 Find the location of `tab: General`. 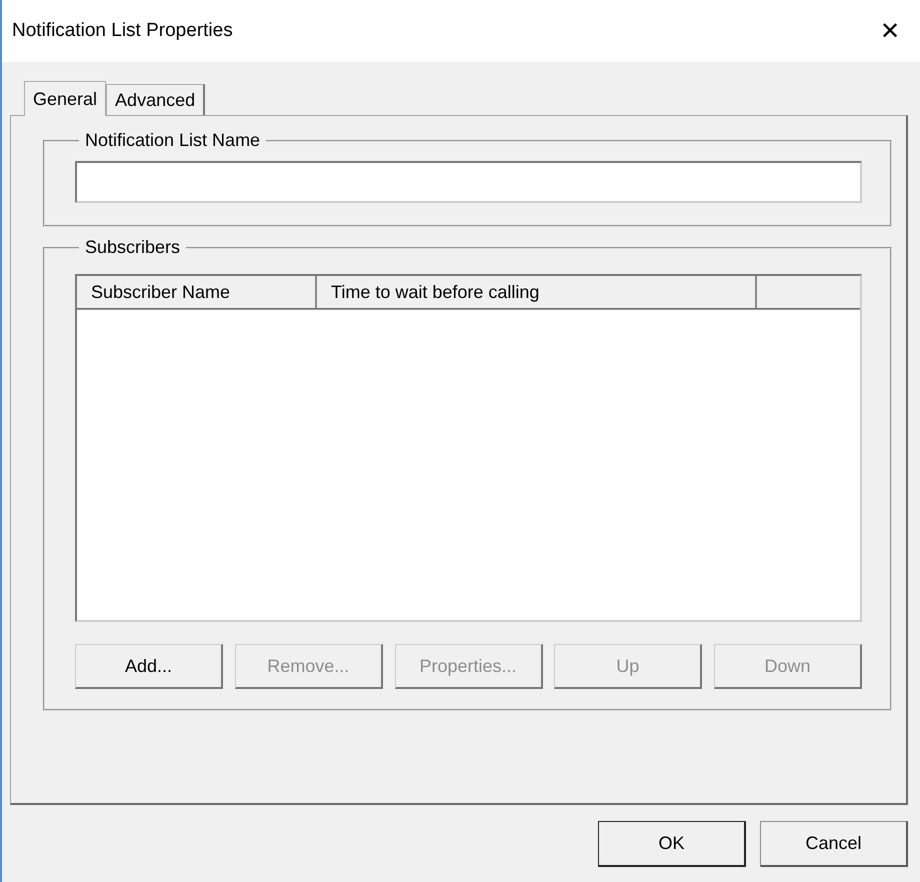

tab: General is located at coordinates (65, 98).